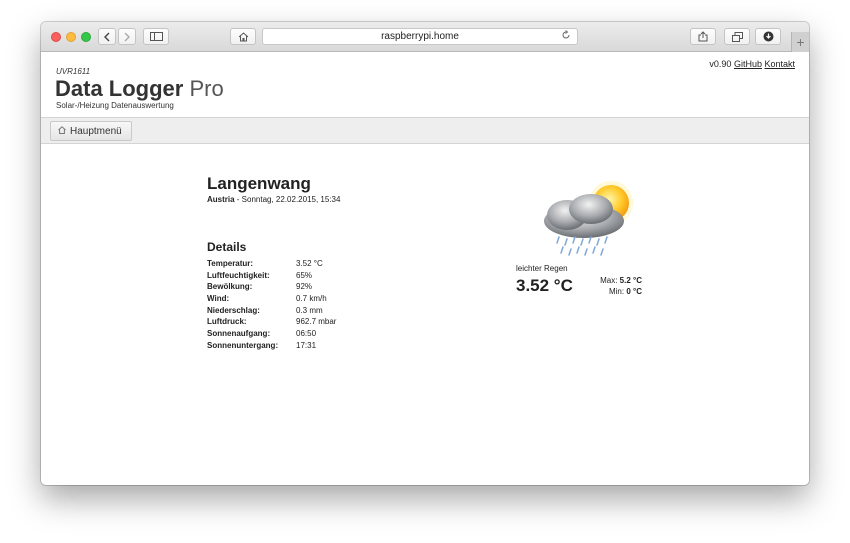 Image resolution: width=850 pixels, height=543 pixels. What do you see at coordinates (56, 37) in the screenshot?
I see `close-window-button` at bounding box center [56, 37].